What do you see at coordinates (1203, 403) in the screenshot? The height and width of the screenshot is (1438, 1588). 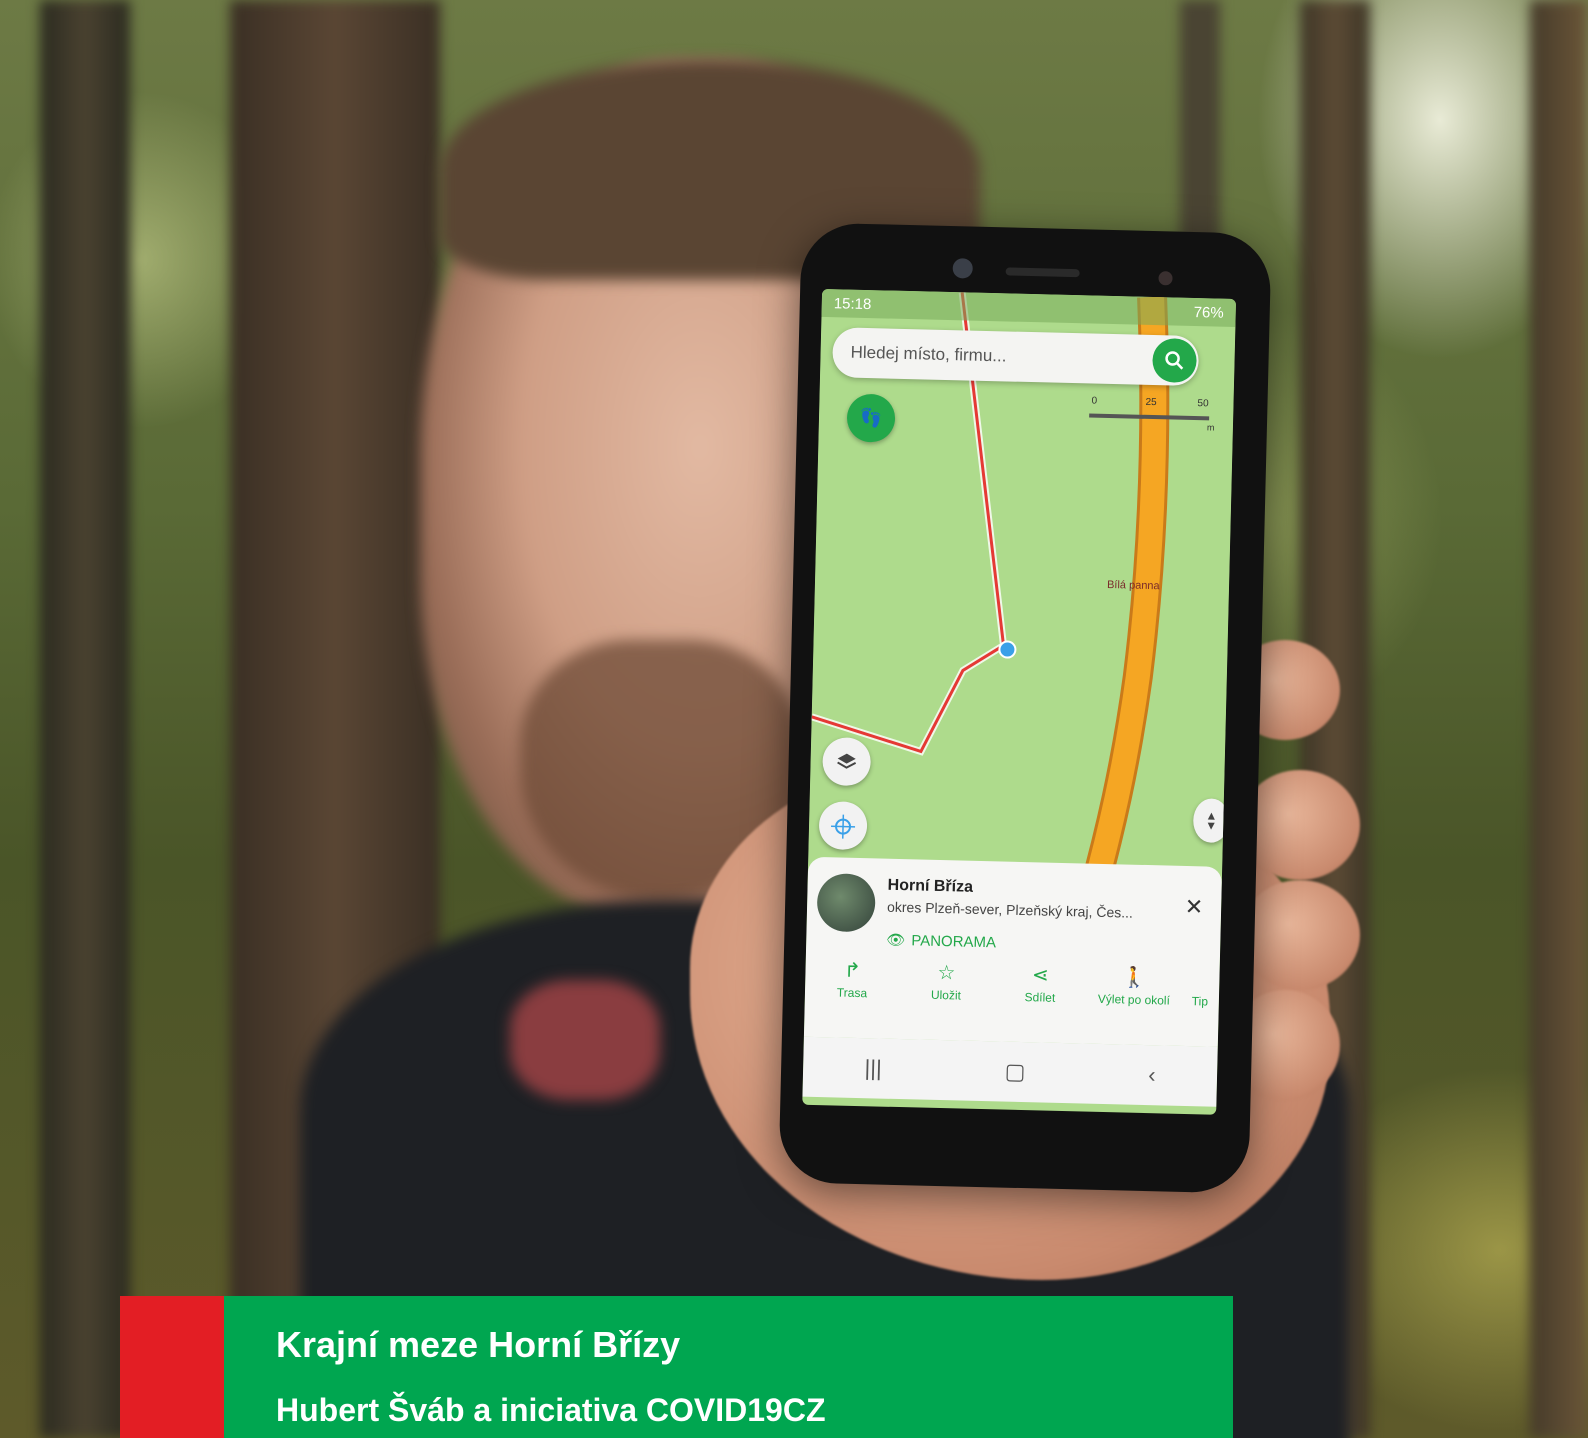 I see `scale-label: 50` at bounding box center [1203, 403].